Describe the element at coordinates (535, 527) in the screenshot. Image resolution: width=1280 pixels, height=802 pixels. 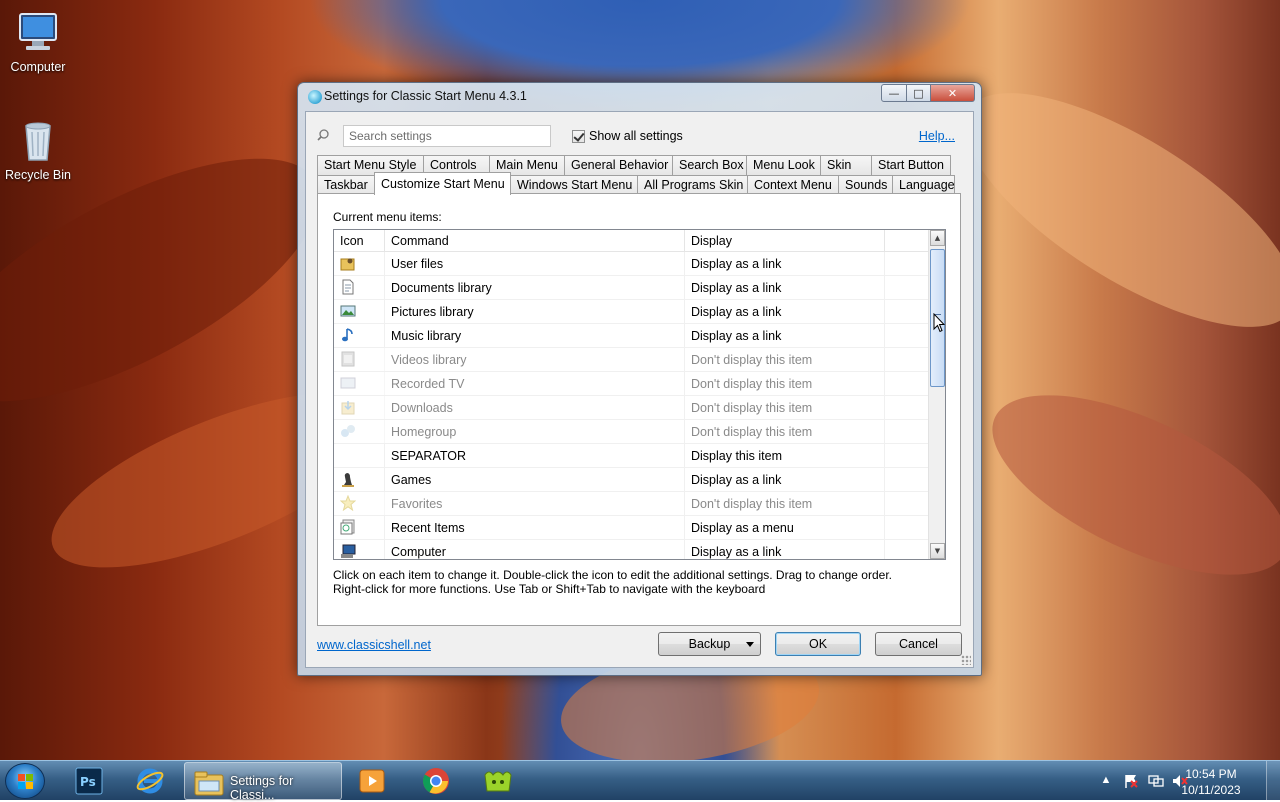
I see `row-command: Recent Items` at that location.